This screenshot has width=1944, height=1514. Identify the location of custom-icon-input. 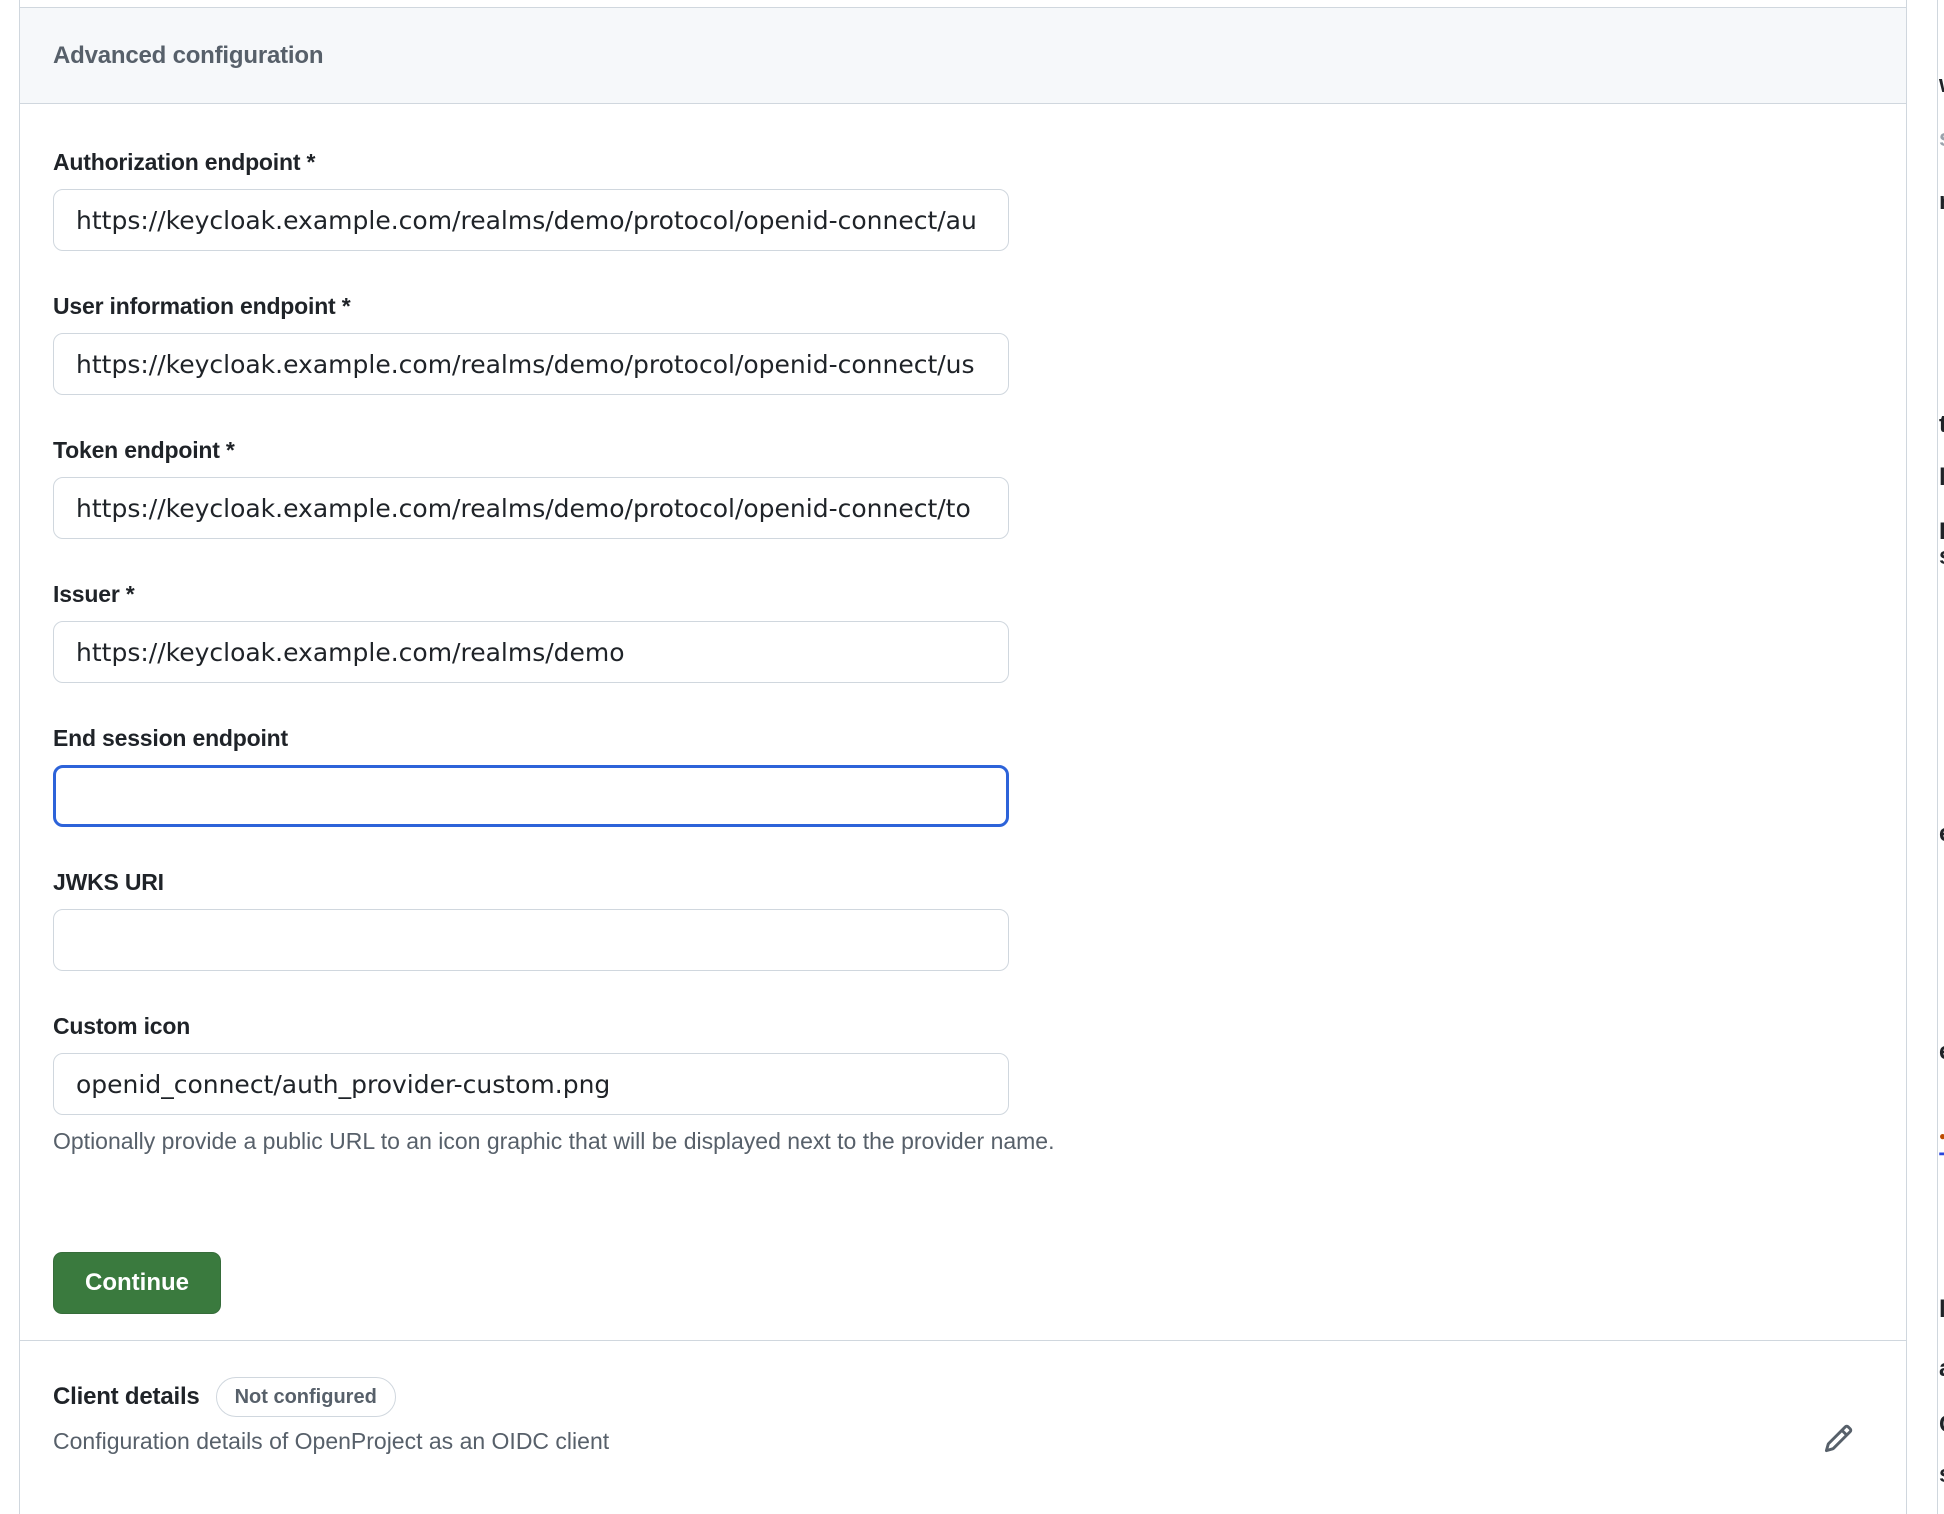
(531, 1084).